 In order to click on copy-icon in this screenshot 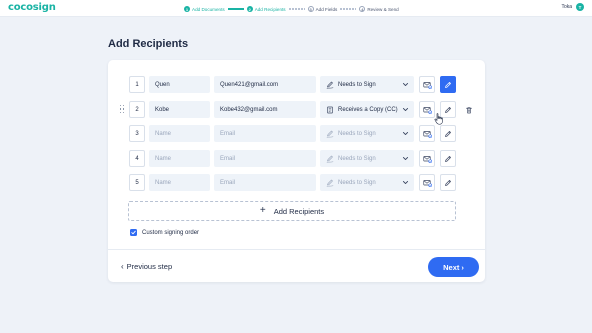, I will do `click(330, 110)`.